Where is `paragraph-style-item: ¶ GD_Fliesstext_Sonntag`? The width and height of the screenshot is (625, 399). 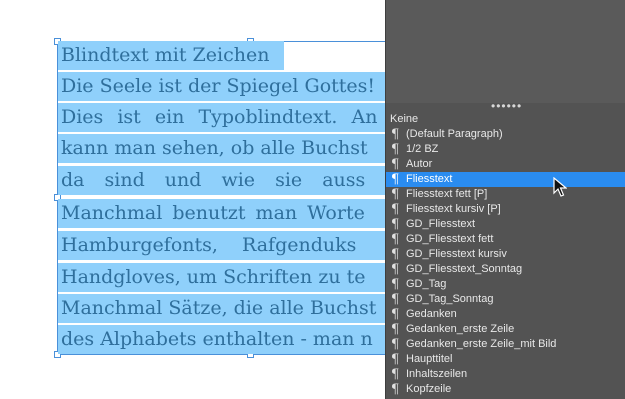 paragraph-style-item: ¶ GD_Fliesstext_Sonntag is located at coordinates (505, 269).